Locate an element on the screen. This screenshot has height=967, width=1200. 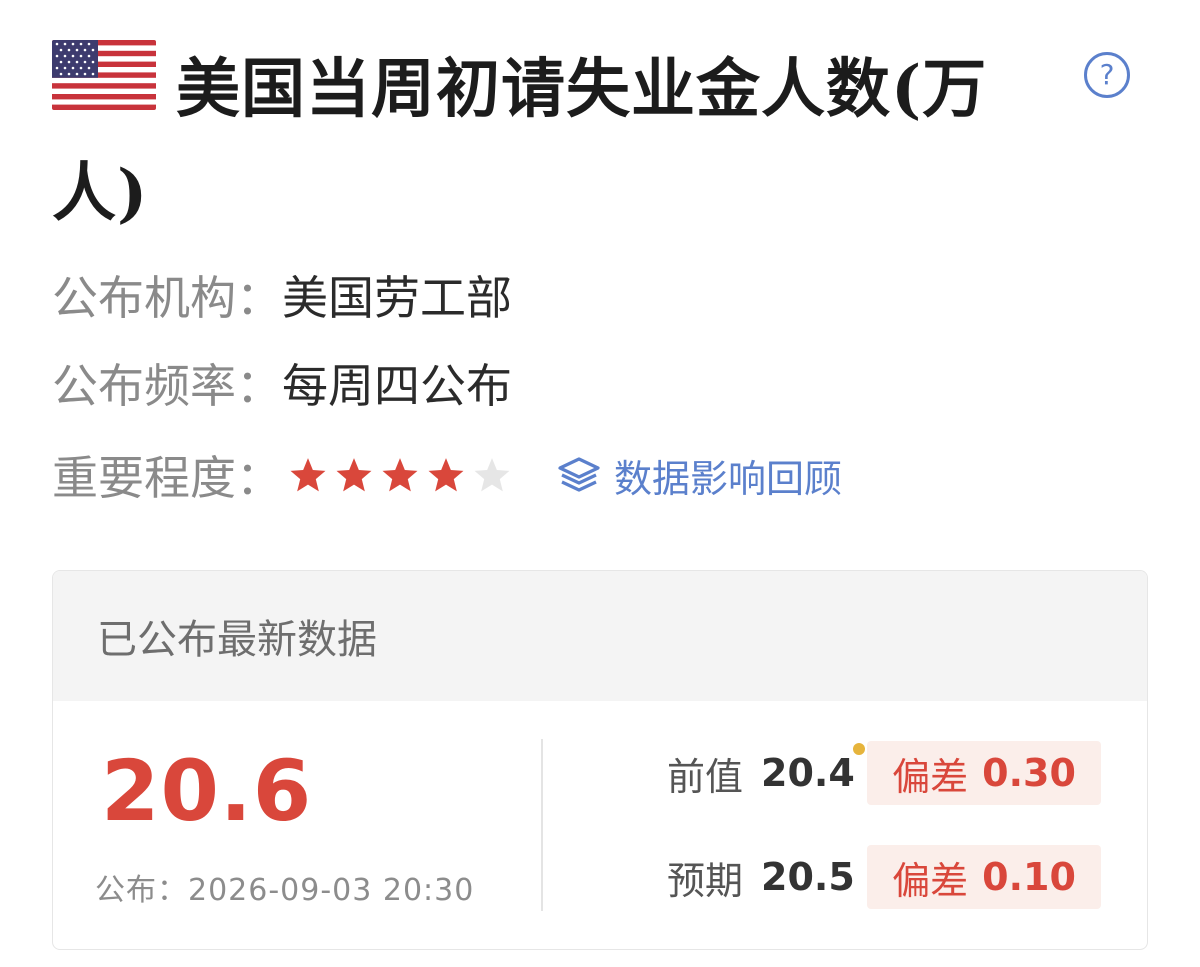
forecast-label: 预期 is located at coordinates (705, 880).